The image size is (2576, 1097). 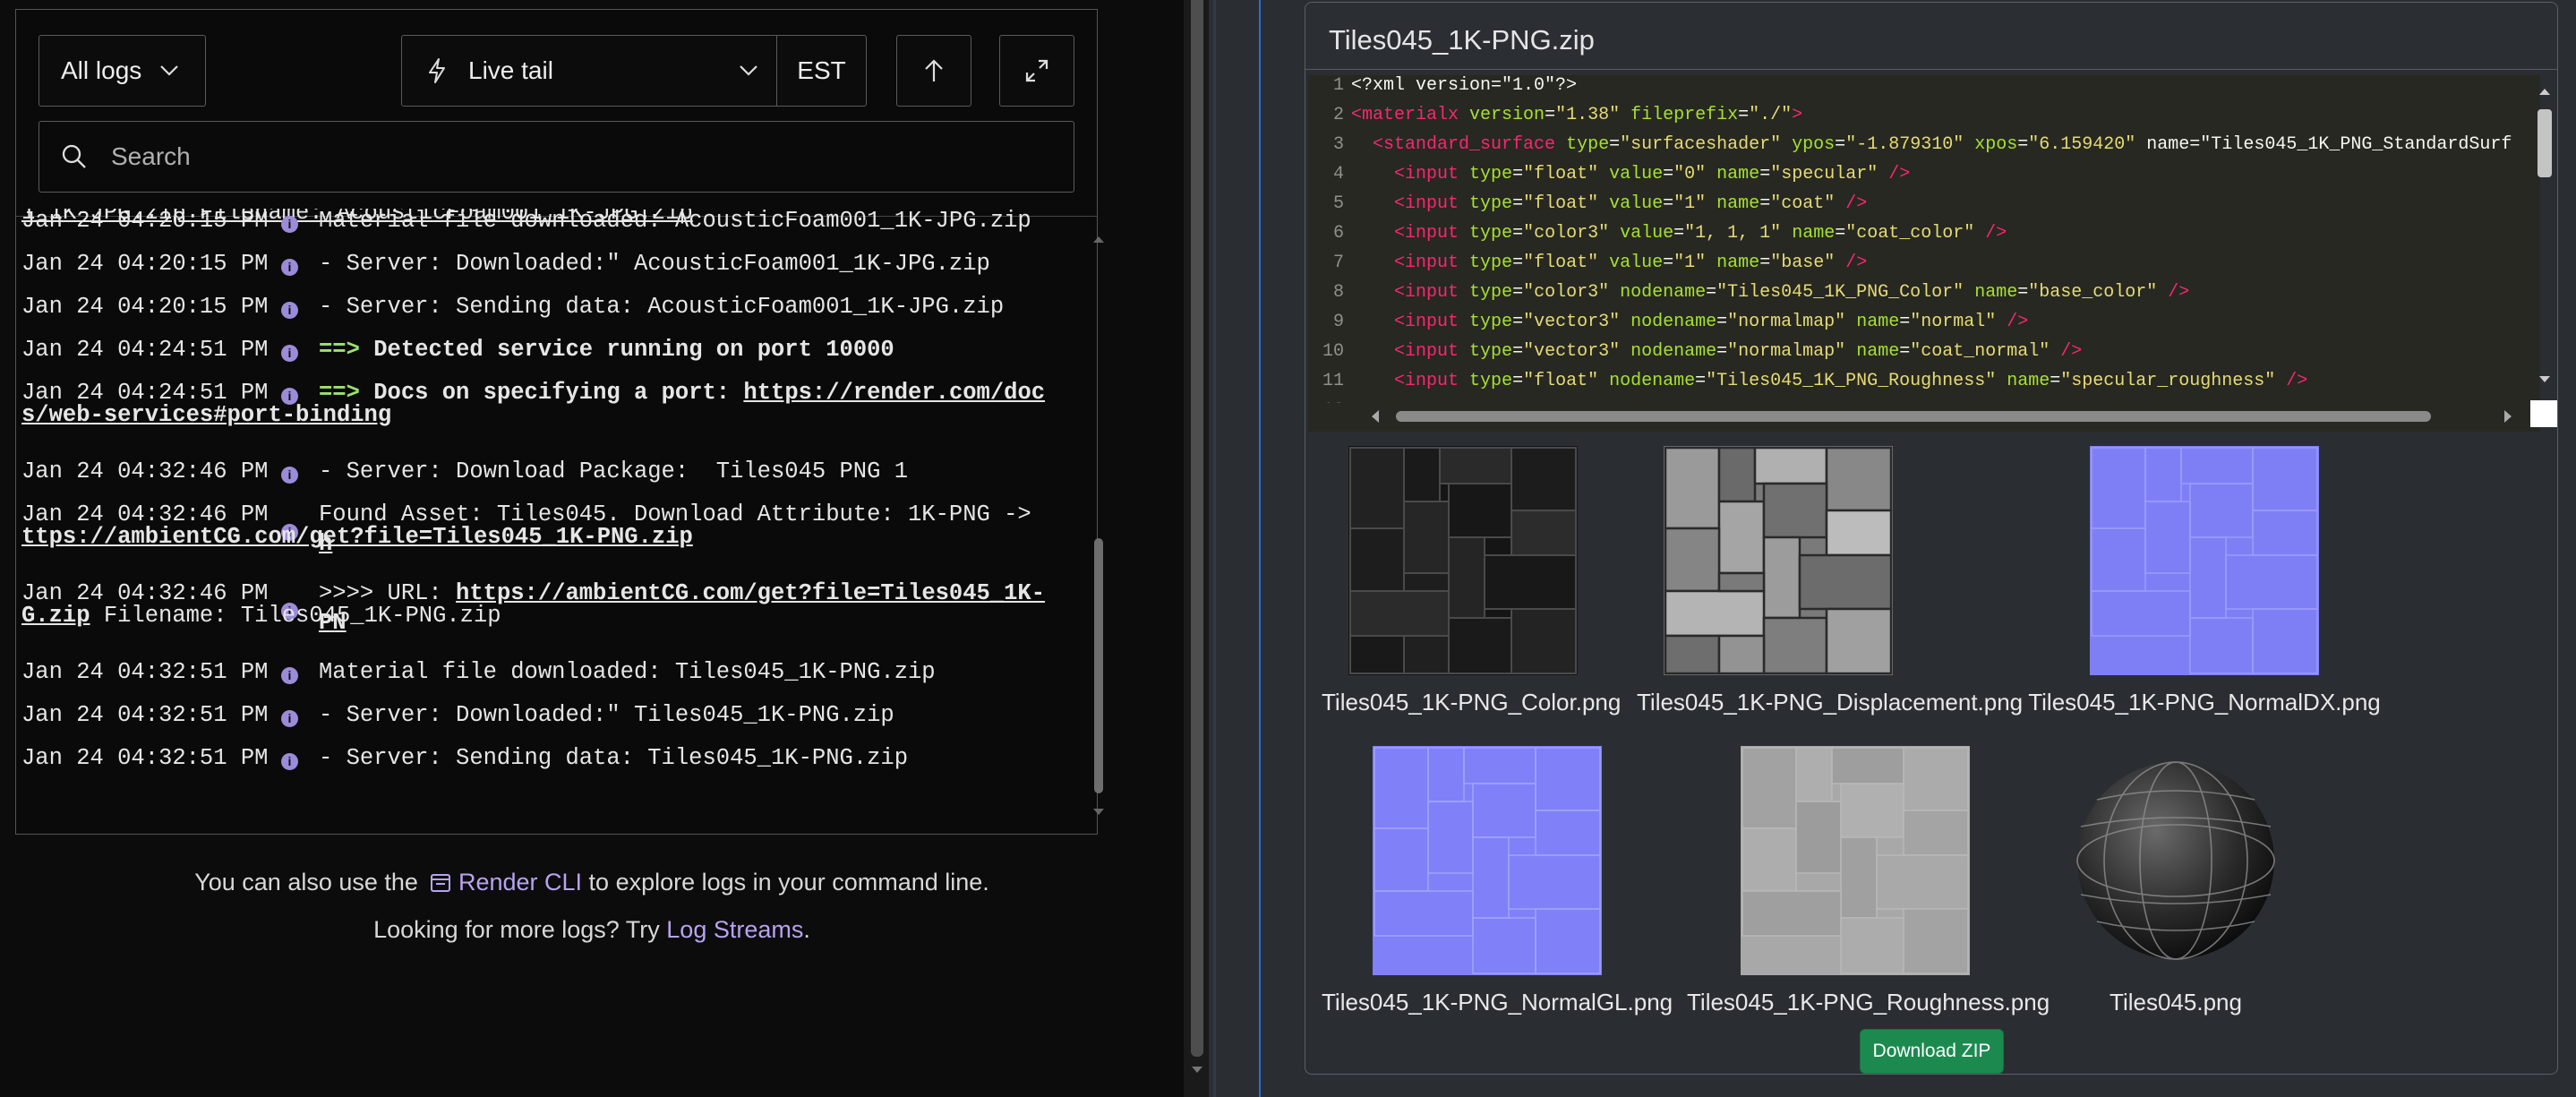 I want to click on live-tail-dropdown: Live tail, so click(x=589, y=71).